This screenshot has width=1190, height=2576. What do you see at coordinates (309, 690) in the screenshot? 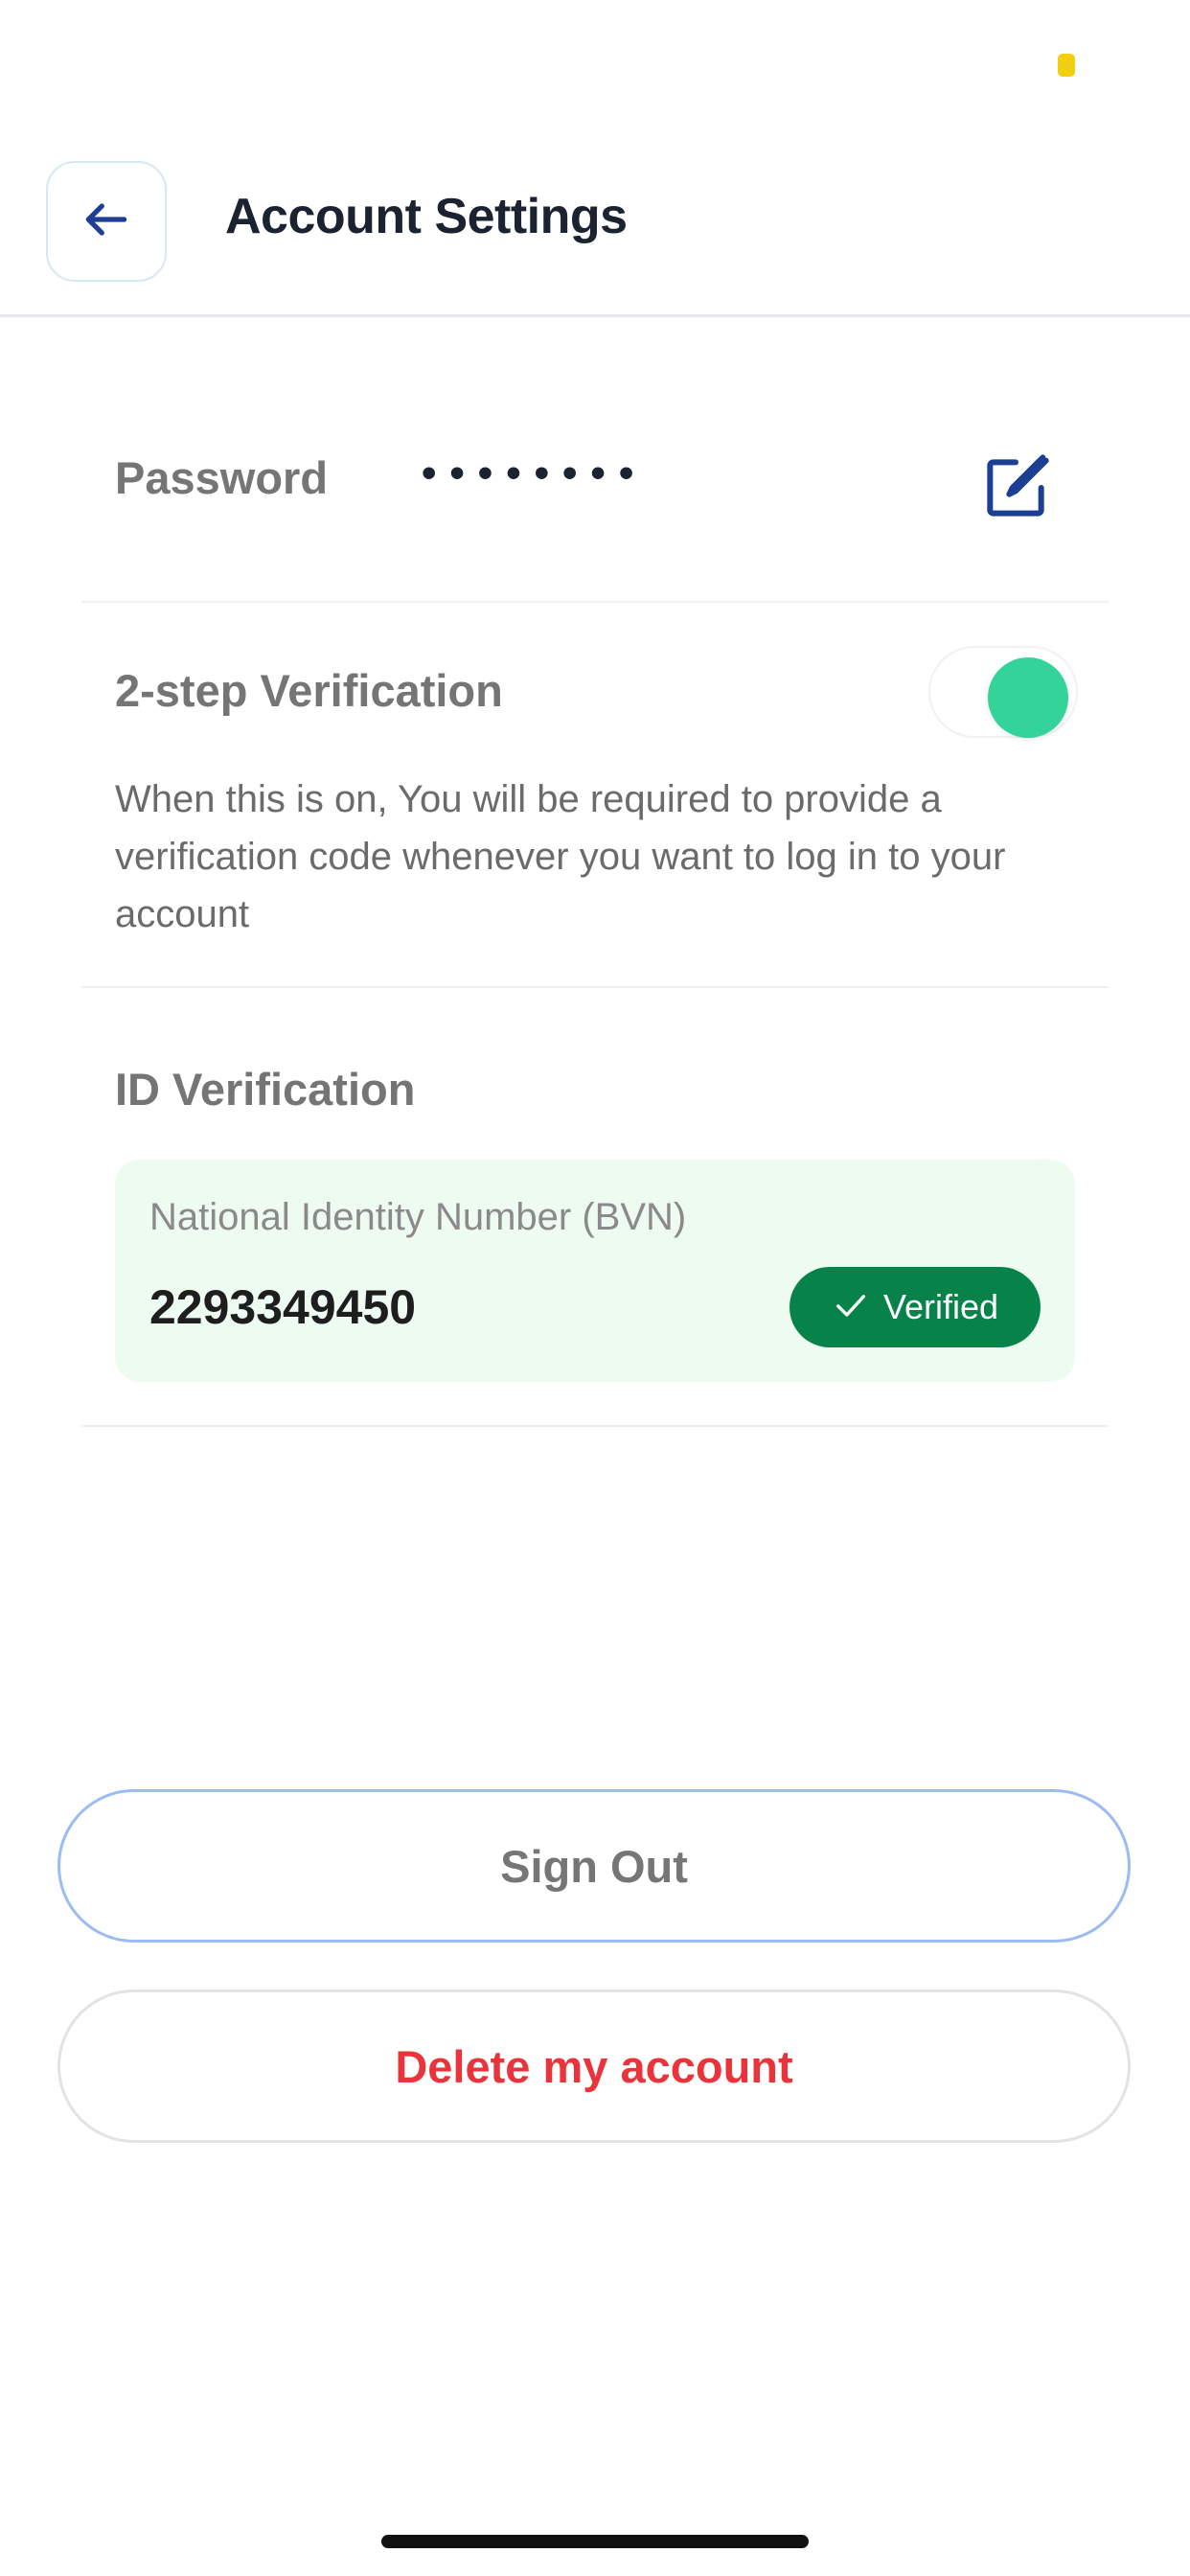
I see `two-step-label: 2-step Verification` at bounding box center [309, 690].